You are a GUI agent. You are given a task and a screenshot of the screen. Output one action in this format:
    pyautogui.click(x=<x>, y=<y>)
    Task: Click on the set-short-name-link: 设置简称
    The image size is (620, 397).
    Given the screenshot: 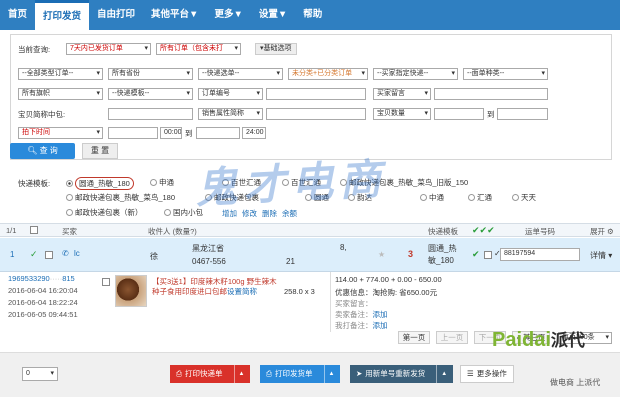 What is the action you would take?
    pyautogui.click(x=242, y=291)
    